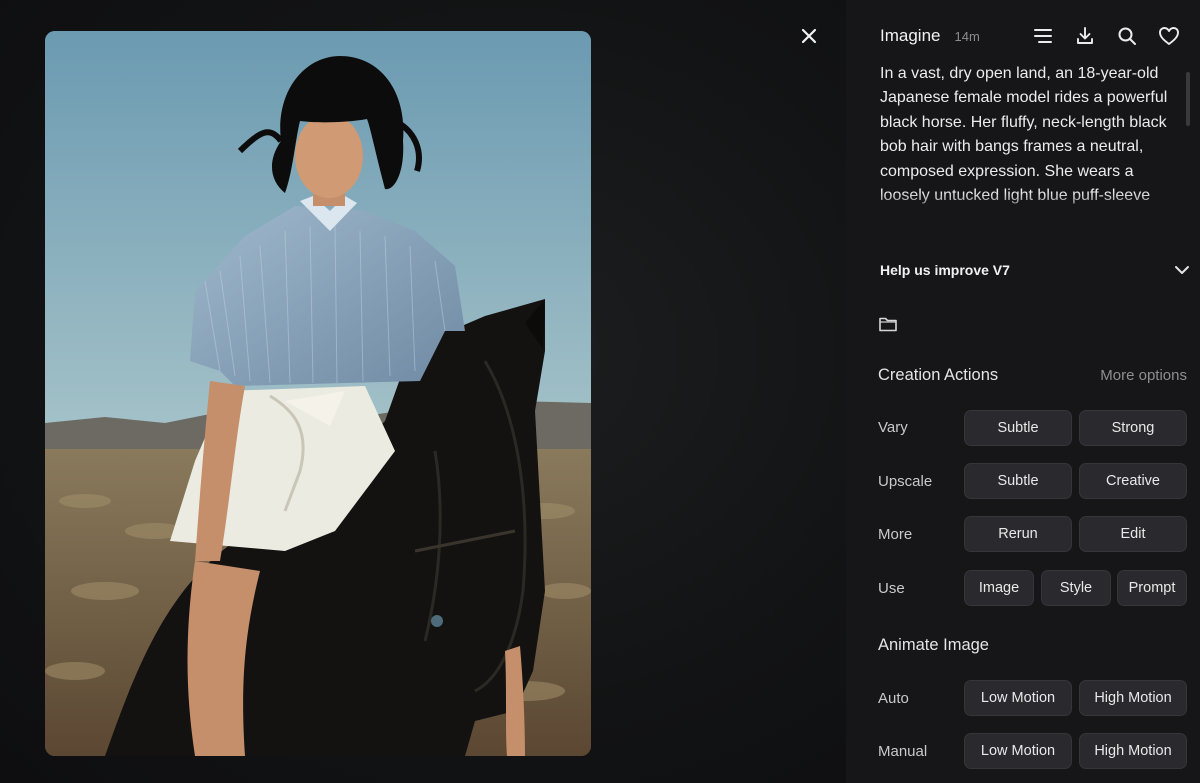  What do you see at coordinates (893, 698) in the screenshot?
I see `auto-label: Auto` at bounding box center [893, 698].